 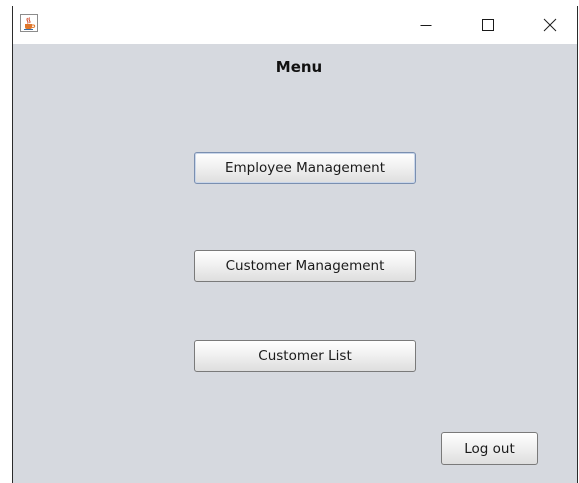 What do you see at coordinates (489, 448) in the screenshot?
I see `logout-button: Log out` at bounding box center [489, 448].